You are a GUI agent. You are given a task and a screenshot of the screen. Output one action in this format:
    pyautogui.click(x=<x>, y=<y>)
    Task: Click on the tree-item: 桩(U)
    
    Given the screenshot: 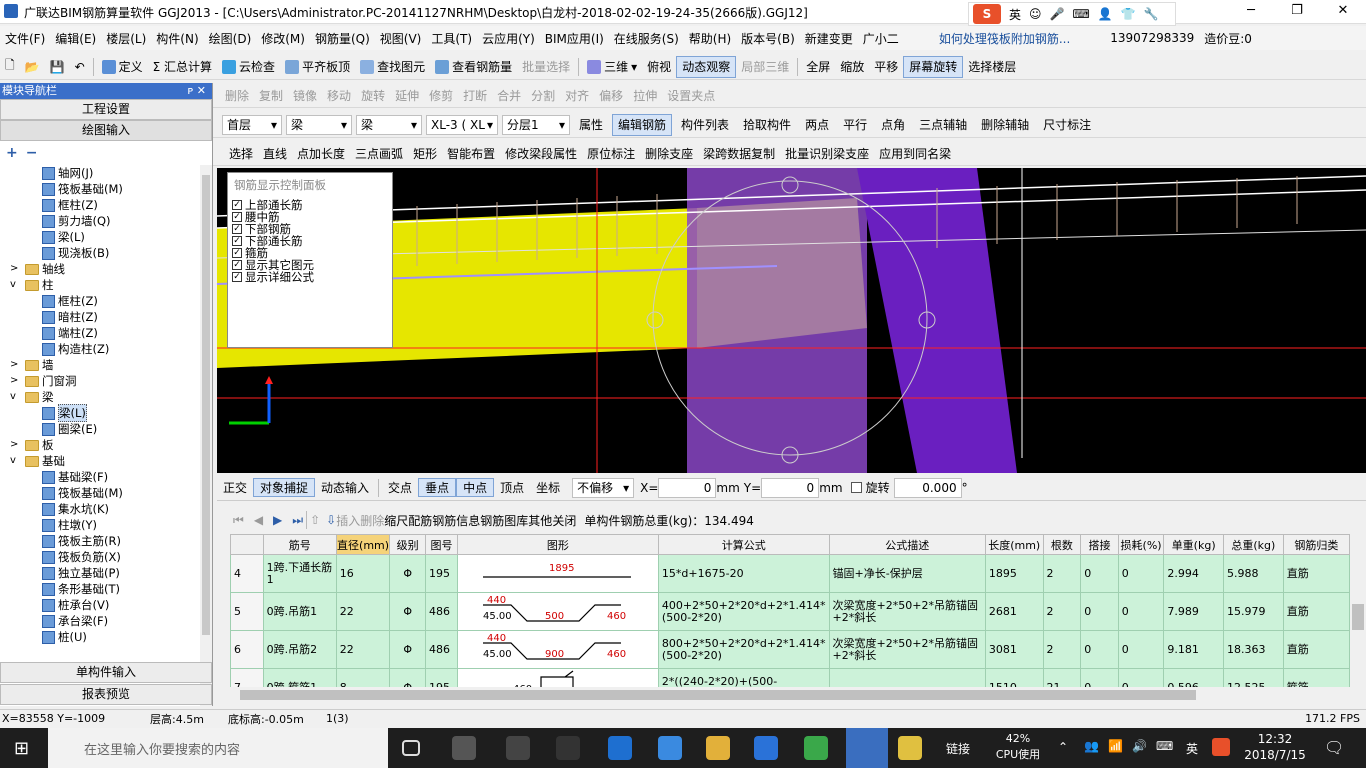 What is the action you would take?
    pyautogui.click(x=100, y=637)
    